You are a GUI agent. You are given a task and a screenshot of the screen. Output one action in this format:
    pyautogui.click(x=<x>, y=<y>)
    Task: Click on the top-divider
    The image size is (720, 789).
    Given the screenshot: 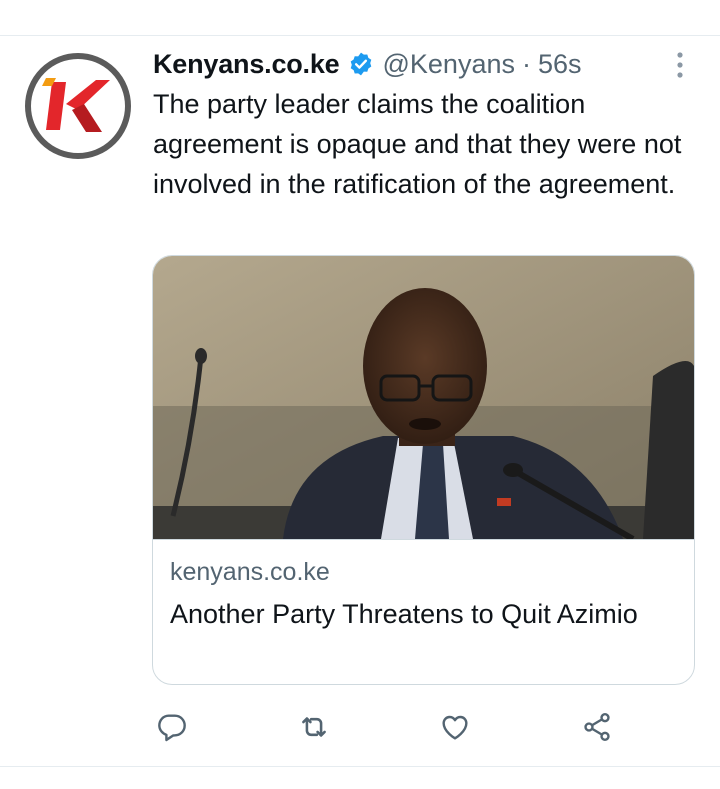 What is the action you would take?
    pyautogui.click(x=360, y=35)
    